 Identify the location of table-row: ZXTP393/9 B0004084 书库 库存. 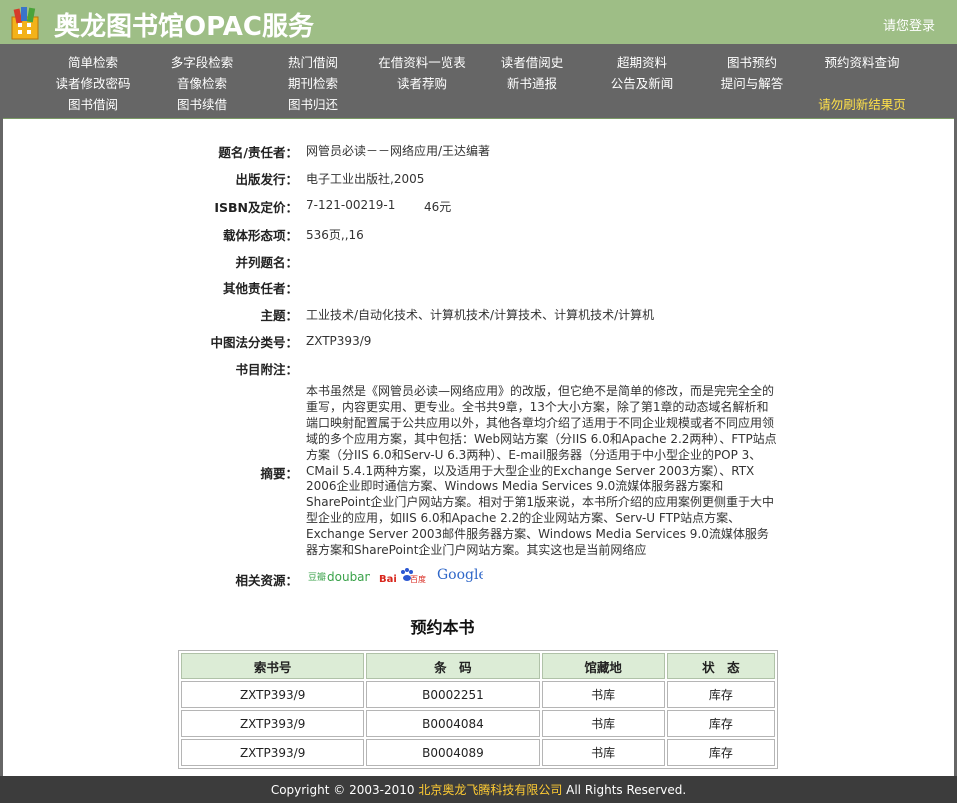
(478, 723).